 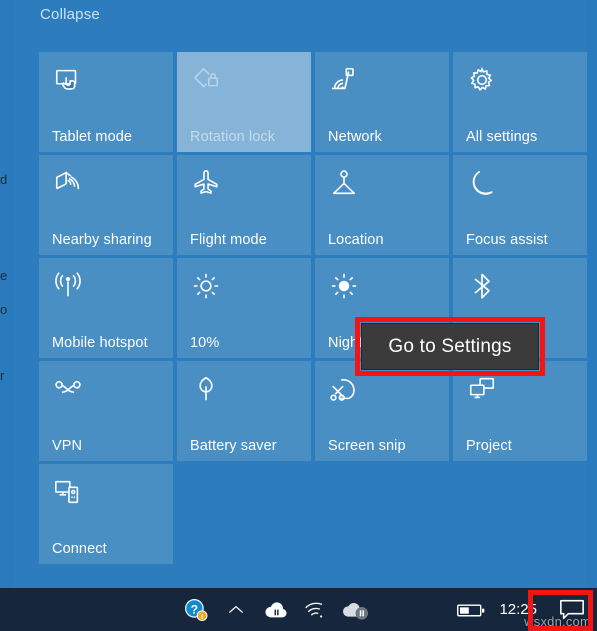 What do you see at coordinates (202, 615) in the screenshot?
I see `svg-text: i` at bounding box center [202, 615].